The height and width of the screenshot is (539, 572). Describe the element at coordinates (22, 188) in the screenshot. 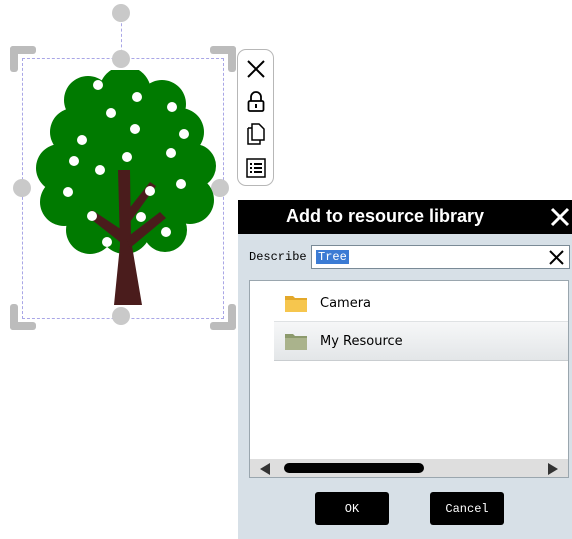

I see `resize-handle-left` at that location.